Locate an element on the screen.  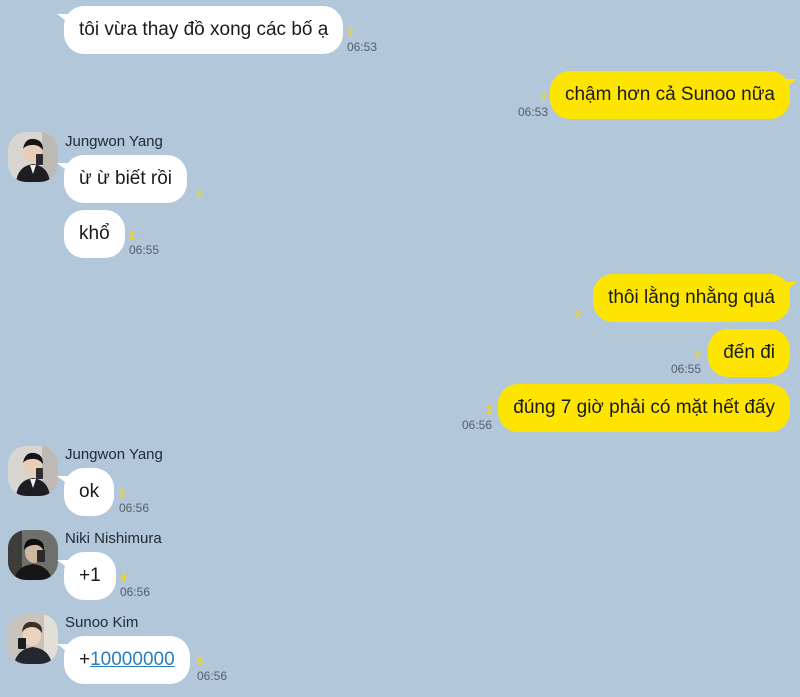
message-link: 10000000 is located at coordinates (132, 660).